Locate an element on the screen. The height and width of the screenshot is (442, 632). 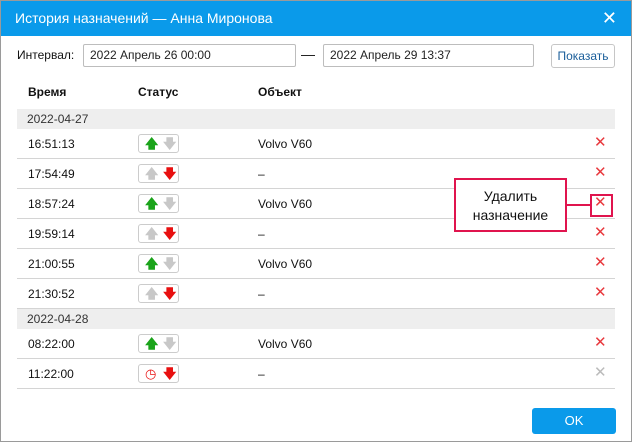
interval-label: Интервал: is located at coordinates (46, 55).